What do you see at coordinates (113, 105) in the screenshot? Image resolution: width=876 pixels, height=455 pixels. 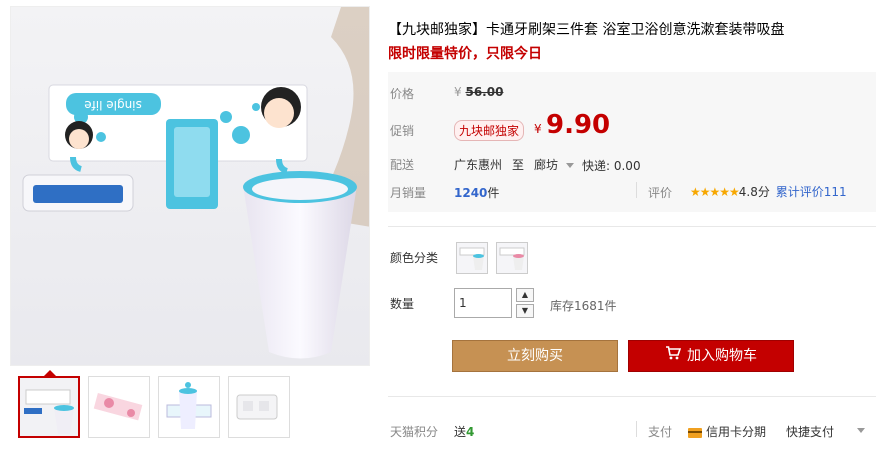 I see `brand-text: single life` at bounding box center [113, 105].